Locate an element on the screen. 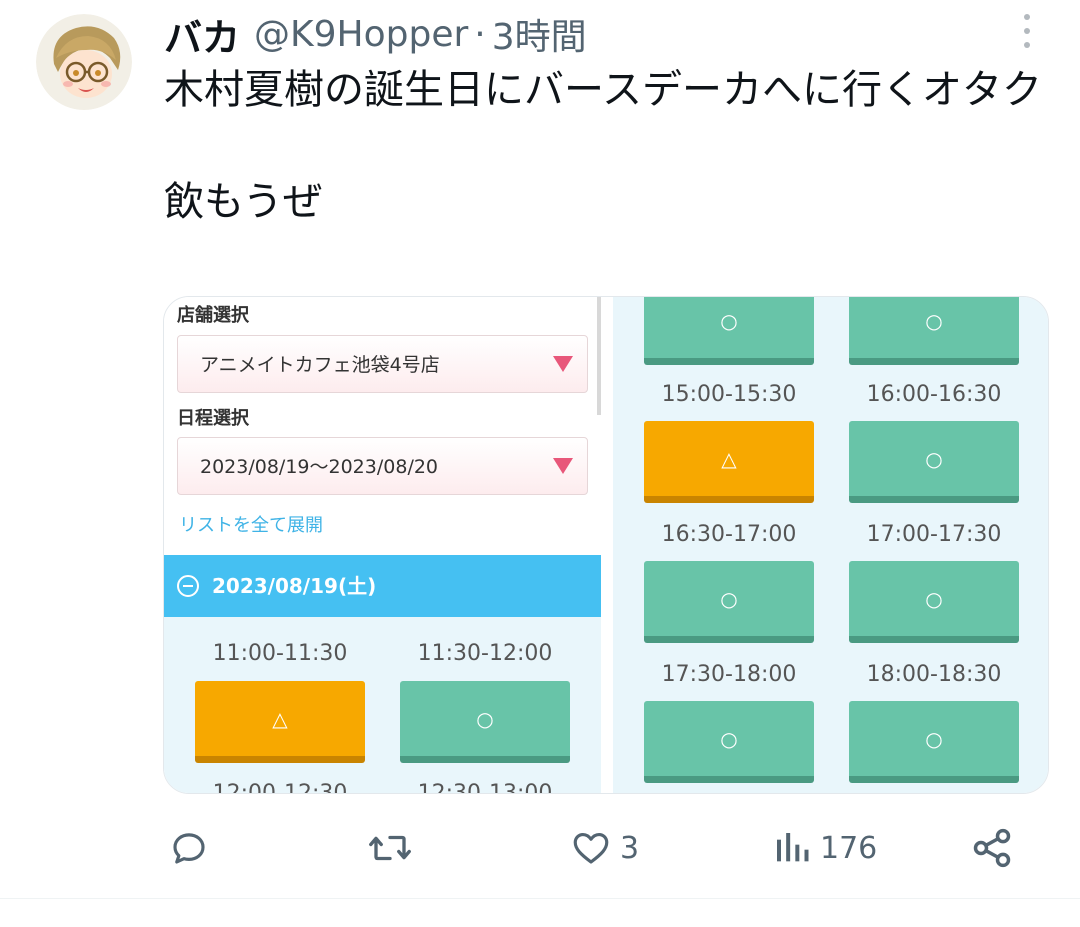  display-name: バカ is located at coordinates (202, 34).